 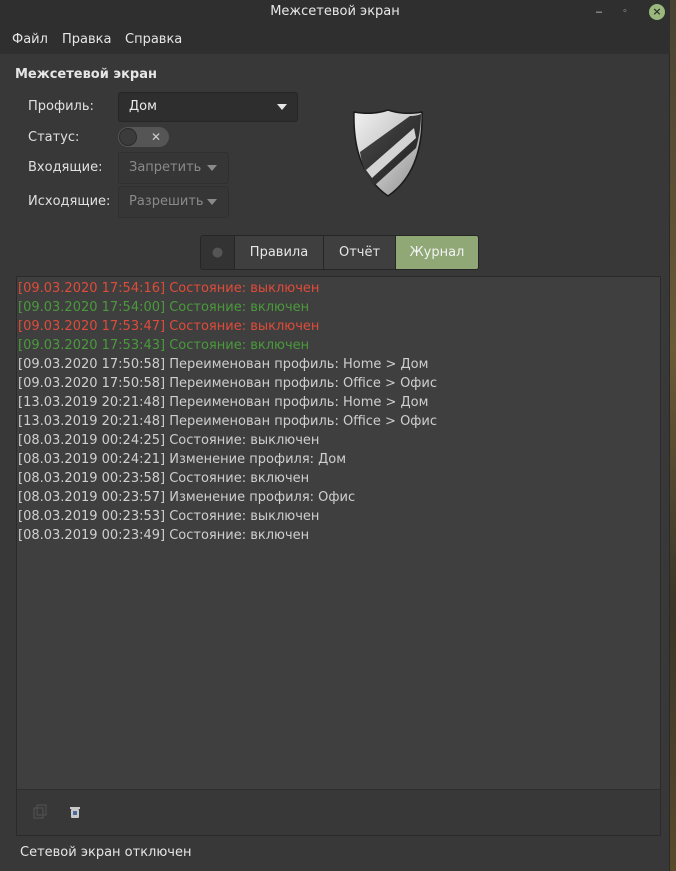 I want to click on section-title: Межсетевой экран, so click(x=86, y=74).